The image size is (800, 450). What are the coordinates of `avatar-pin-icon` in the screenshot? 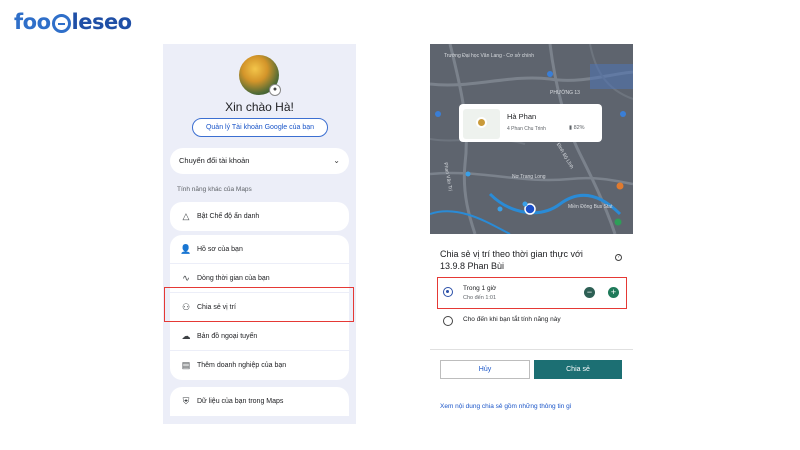 It's located at (481, 122).